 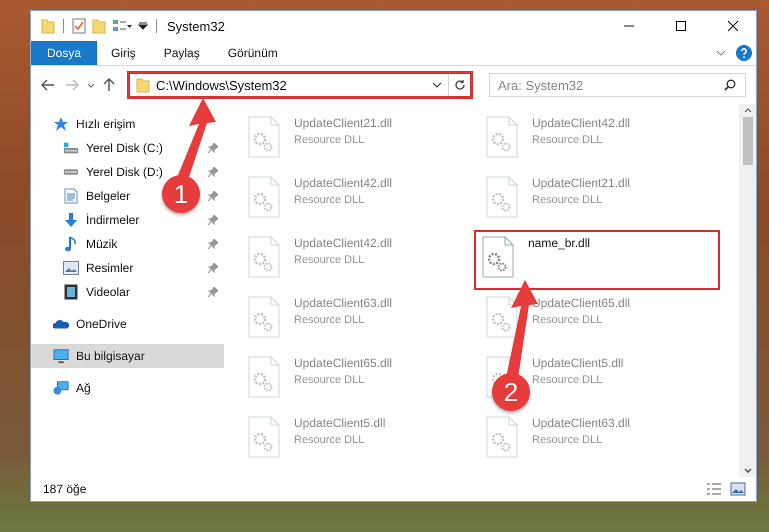 I want to click on help-icon, so click(x=744, y=53).